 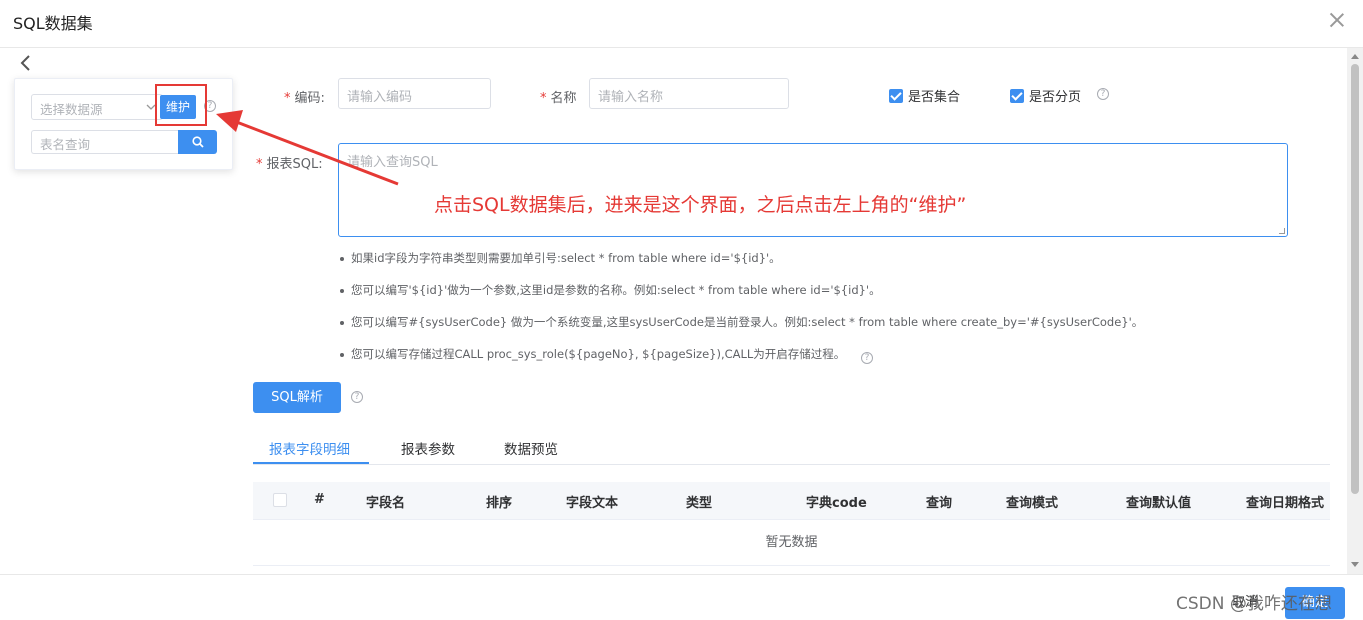 I want to click on table-search-button, so click(x=197, y=142).